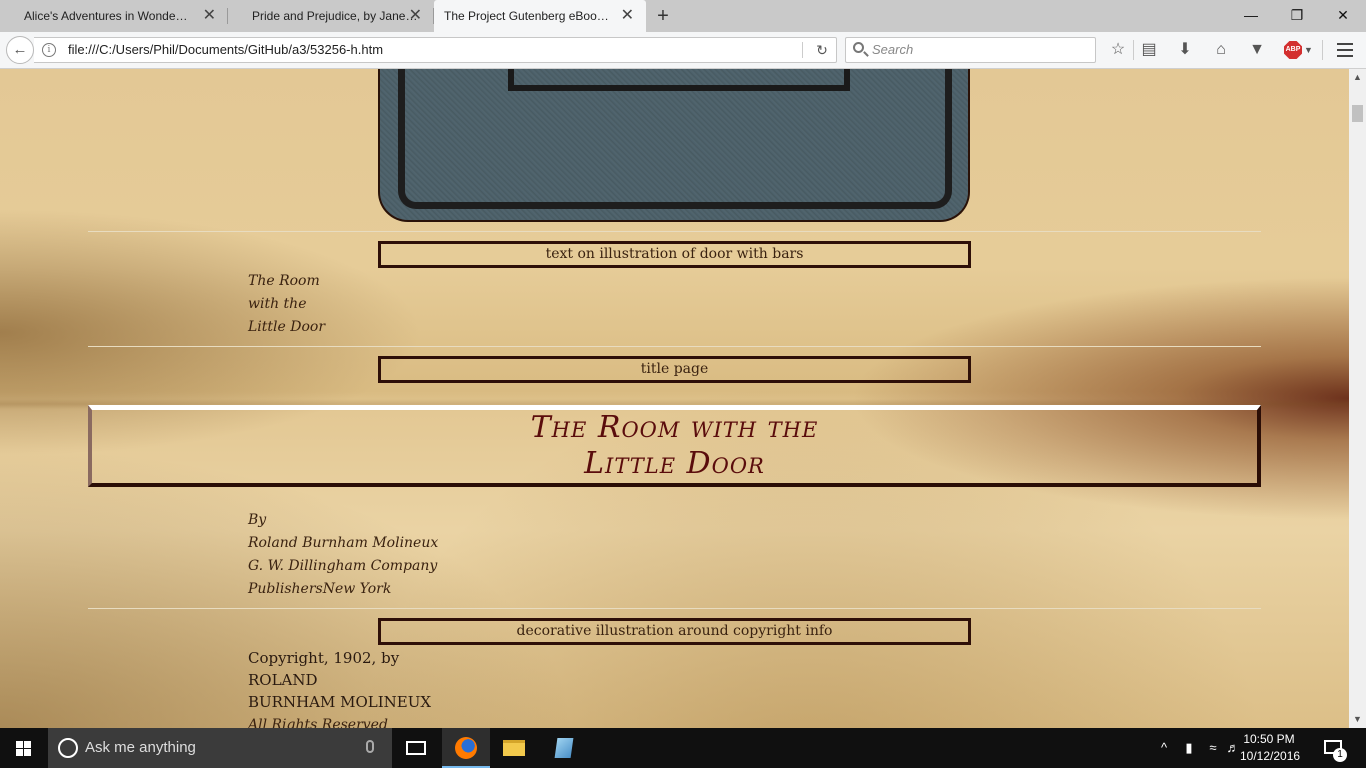 Image resolution: width=1366 pixels, height=768 pixels. I want to click on task-view-icon, so click(416, 748).